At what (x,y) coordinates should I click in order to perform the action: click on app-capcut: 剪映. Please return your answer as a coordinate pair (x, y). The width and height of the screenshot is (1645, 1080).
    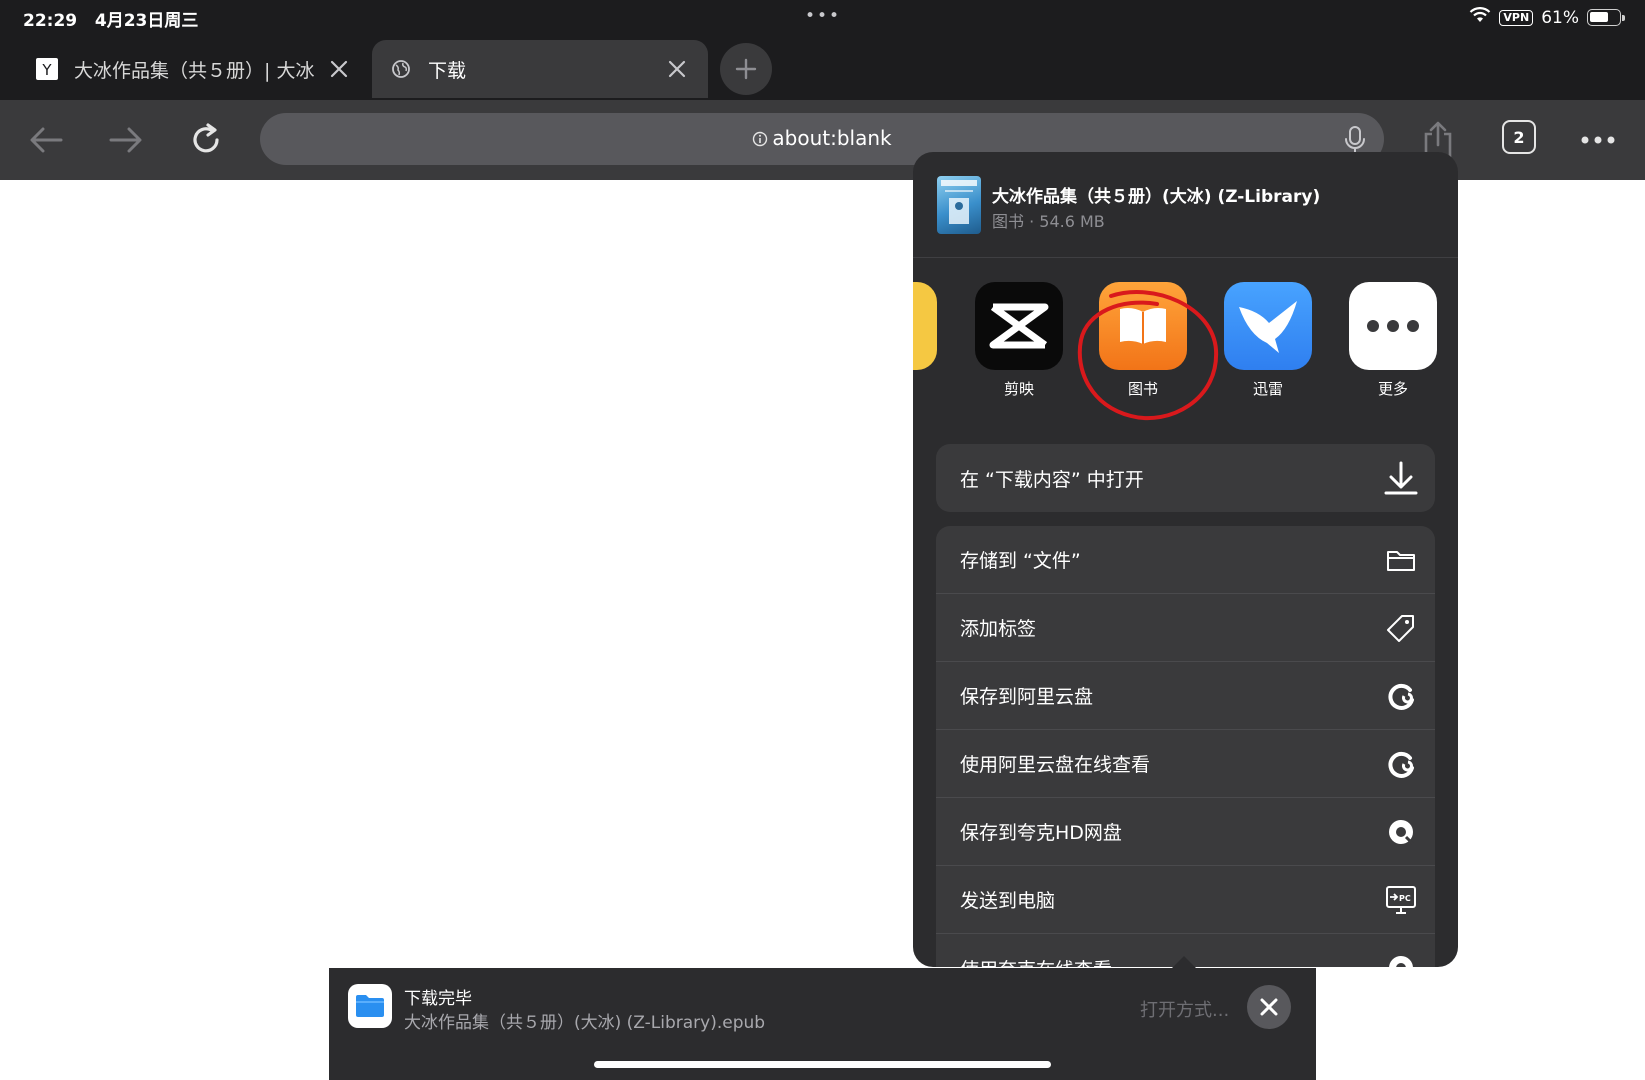
    Looking at the image, I should click on (1019, 340).